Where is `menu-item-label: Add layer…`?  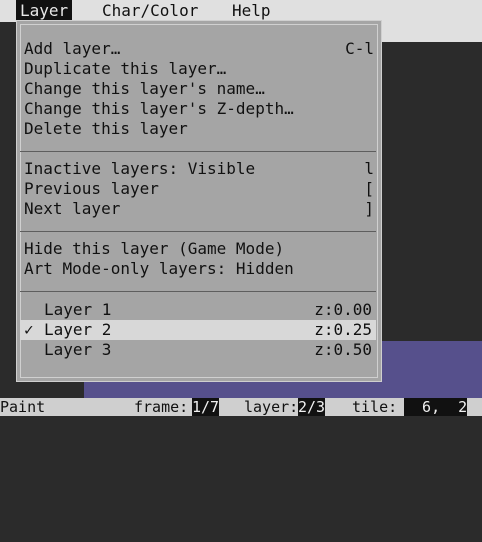
menu-item-label: Add layer… is located at coordinates (72, 48).